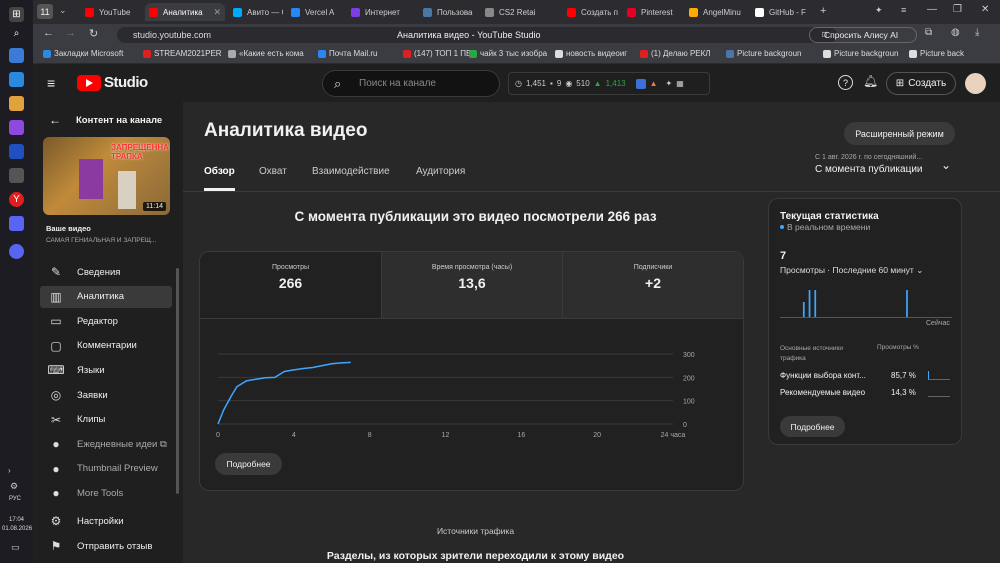  What do you see at coordinates (106, 321) in the screenshot?
I see `nav-item: ▭ Редактор` at bounding box center [106, 321].